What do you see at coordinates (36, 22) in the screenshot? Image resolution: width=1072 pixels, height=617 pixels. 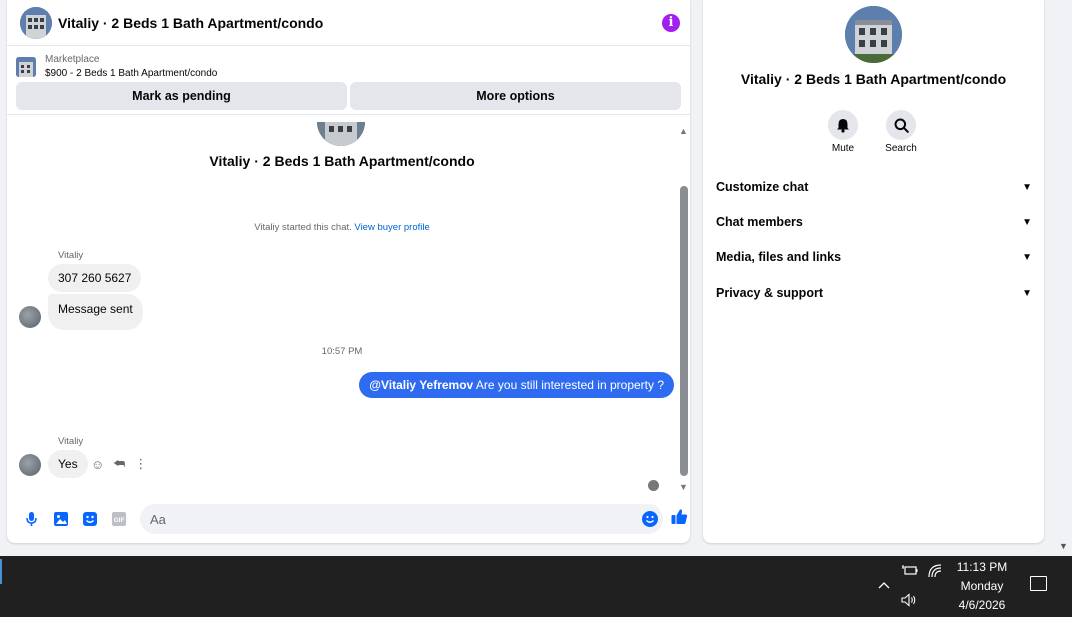 I see `chat-avatar` at bounding box center [36, 22].